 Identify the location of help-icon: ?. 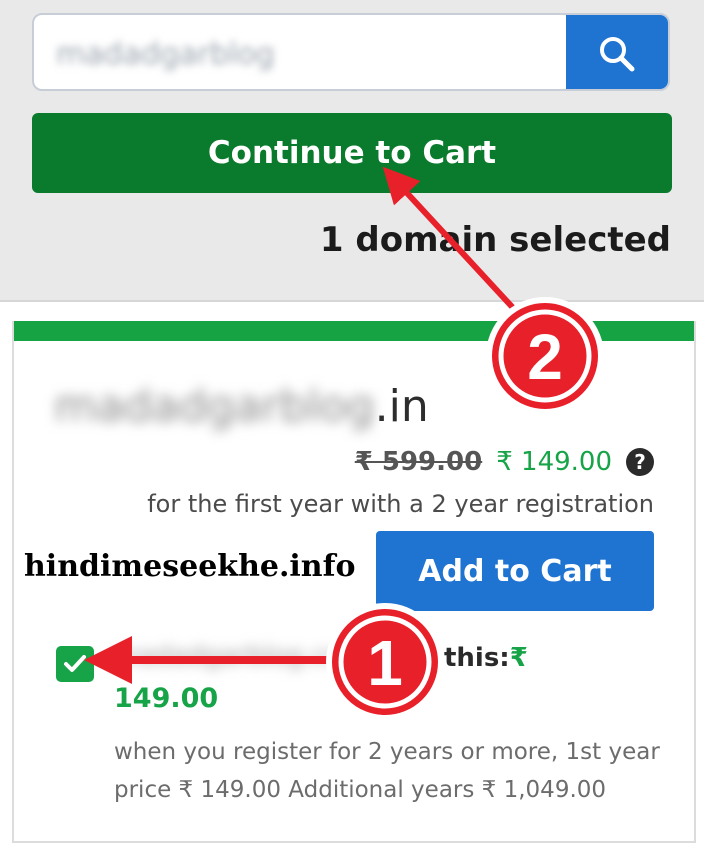
(640, 462).